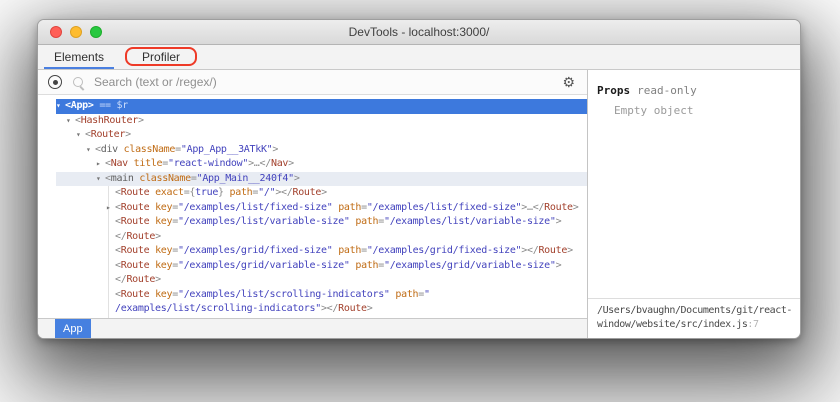 This screenshot has height=402, width=840. I want to click on tree-row: ▾ <main className="App_Main__240f4">, so click(321, 179).